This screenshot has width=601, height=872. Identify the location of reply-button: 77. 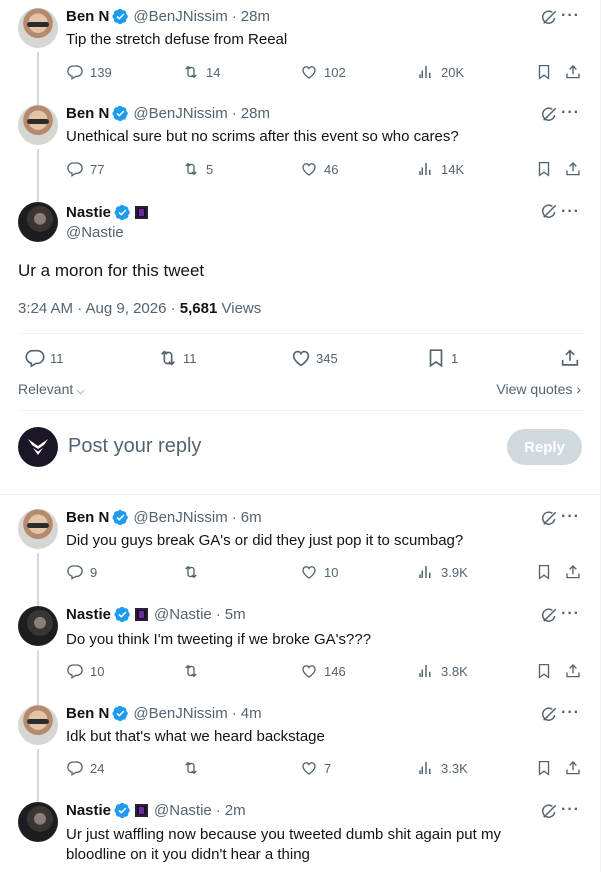
(85, 169).